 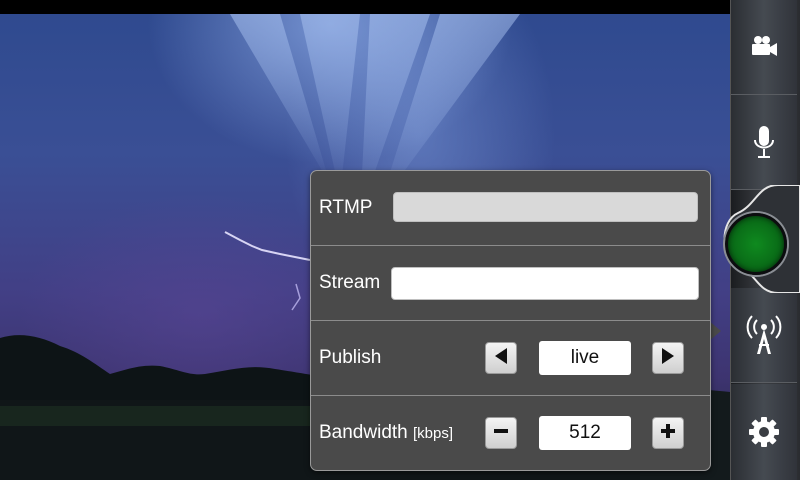 I want to click on broadcast-antenna-icon, so click(x=764, y=335).